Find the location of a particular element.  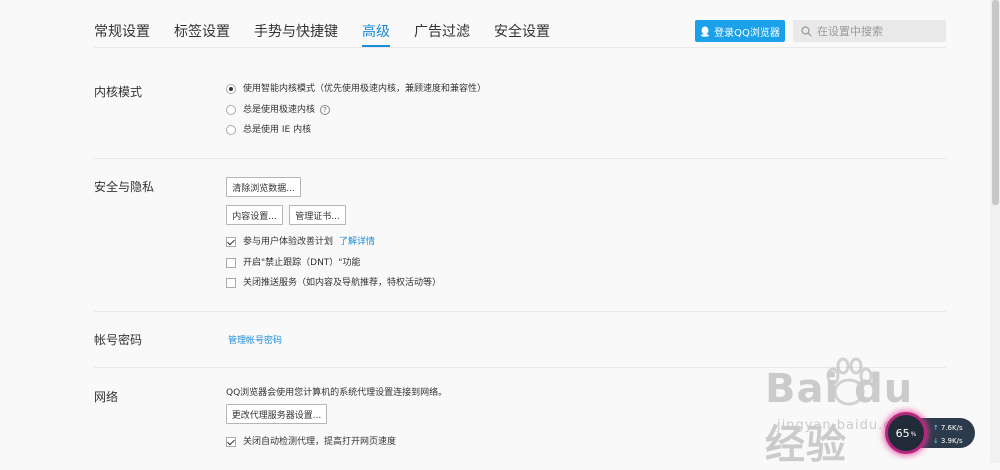

kernel-option-fast: 总是使用极速内核 ? is located at coordinates (278, 110).